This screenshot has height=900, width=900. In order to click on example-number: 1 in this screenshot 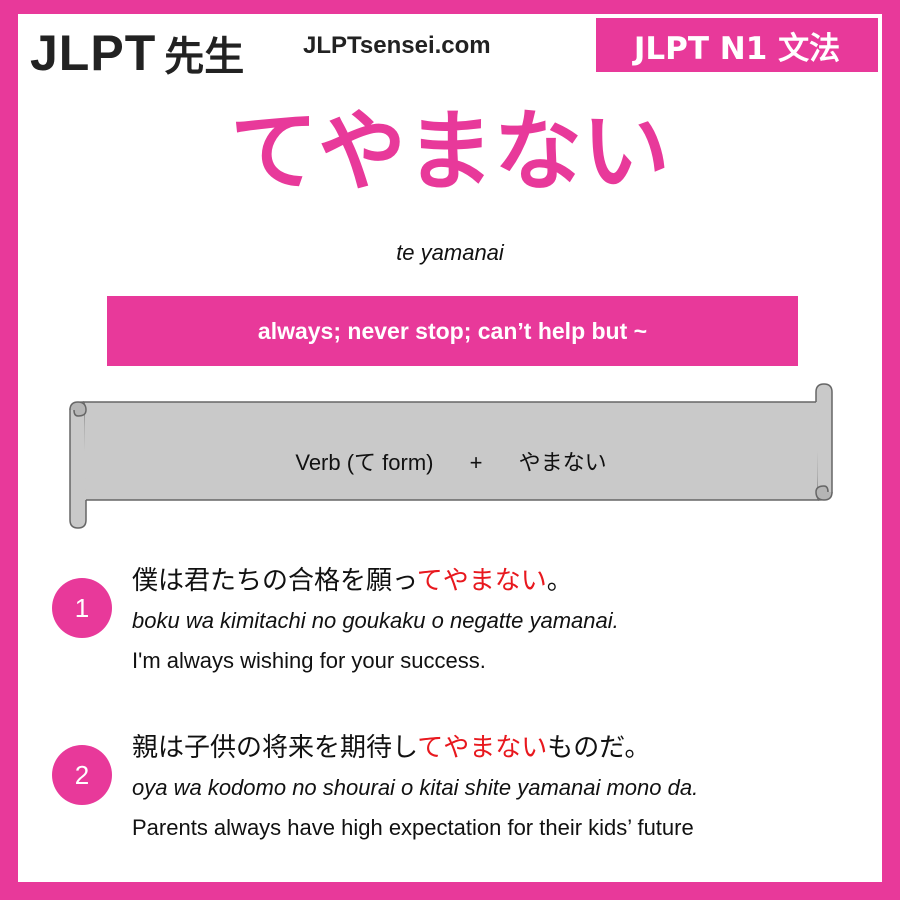, I will do `click(82, 608)`.